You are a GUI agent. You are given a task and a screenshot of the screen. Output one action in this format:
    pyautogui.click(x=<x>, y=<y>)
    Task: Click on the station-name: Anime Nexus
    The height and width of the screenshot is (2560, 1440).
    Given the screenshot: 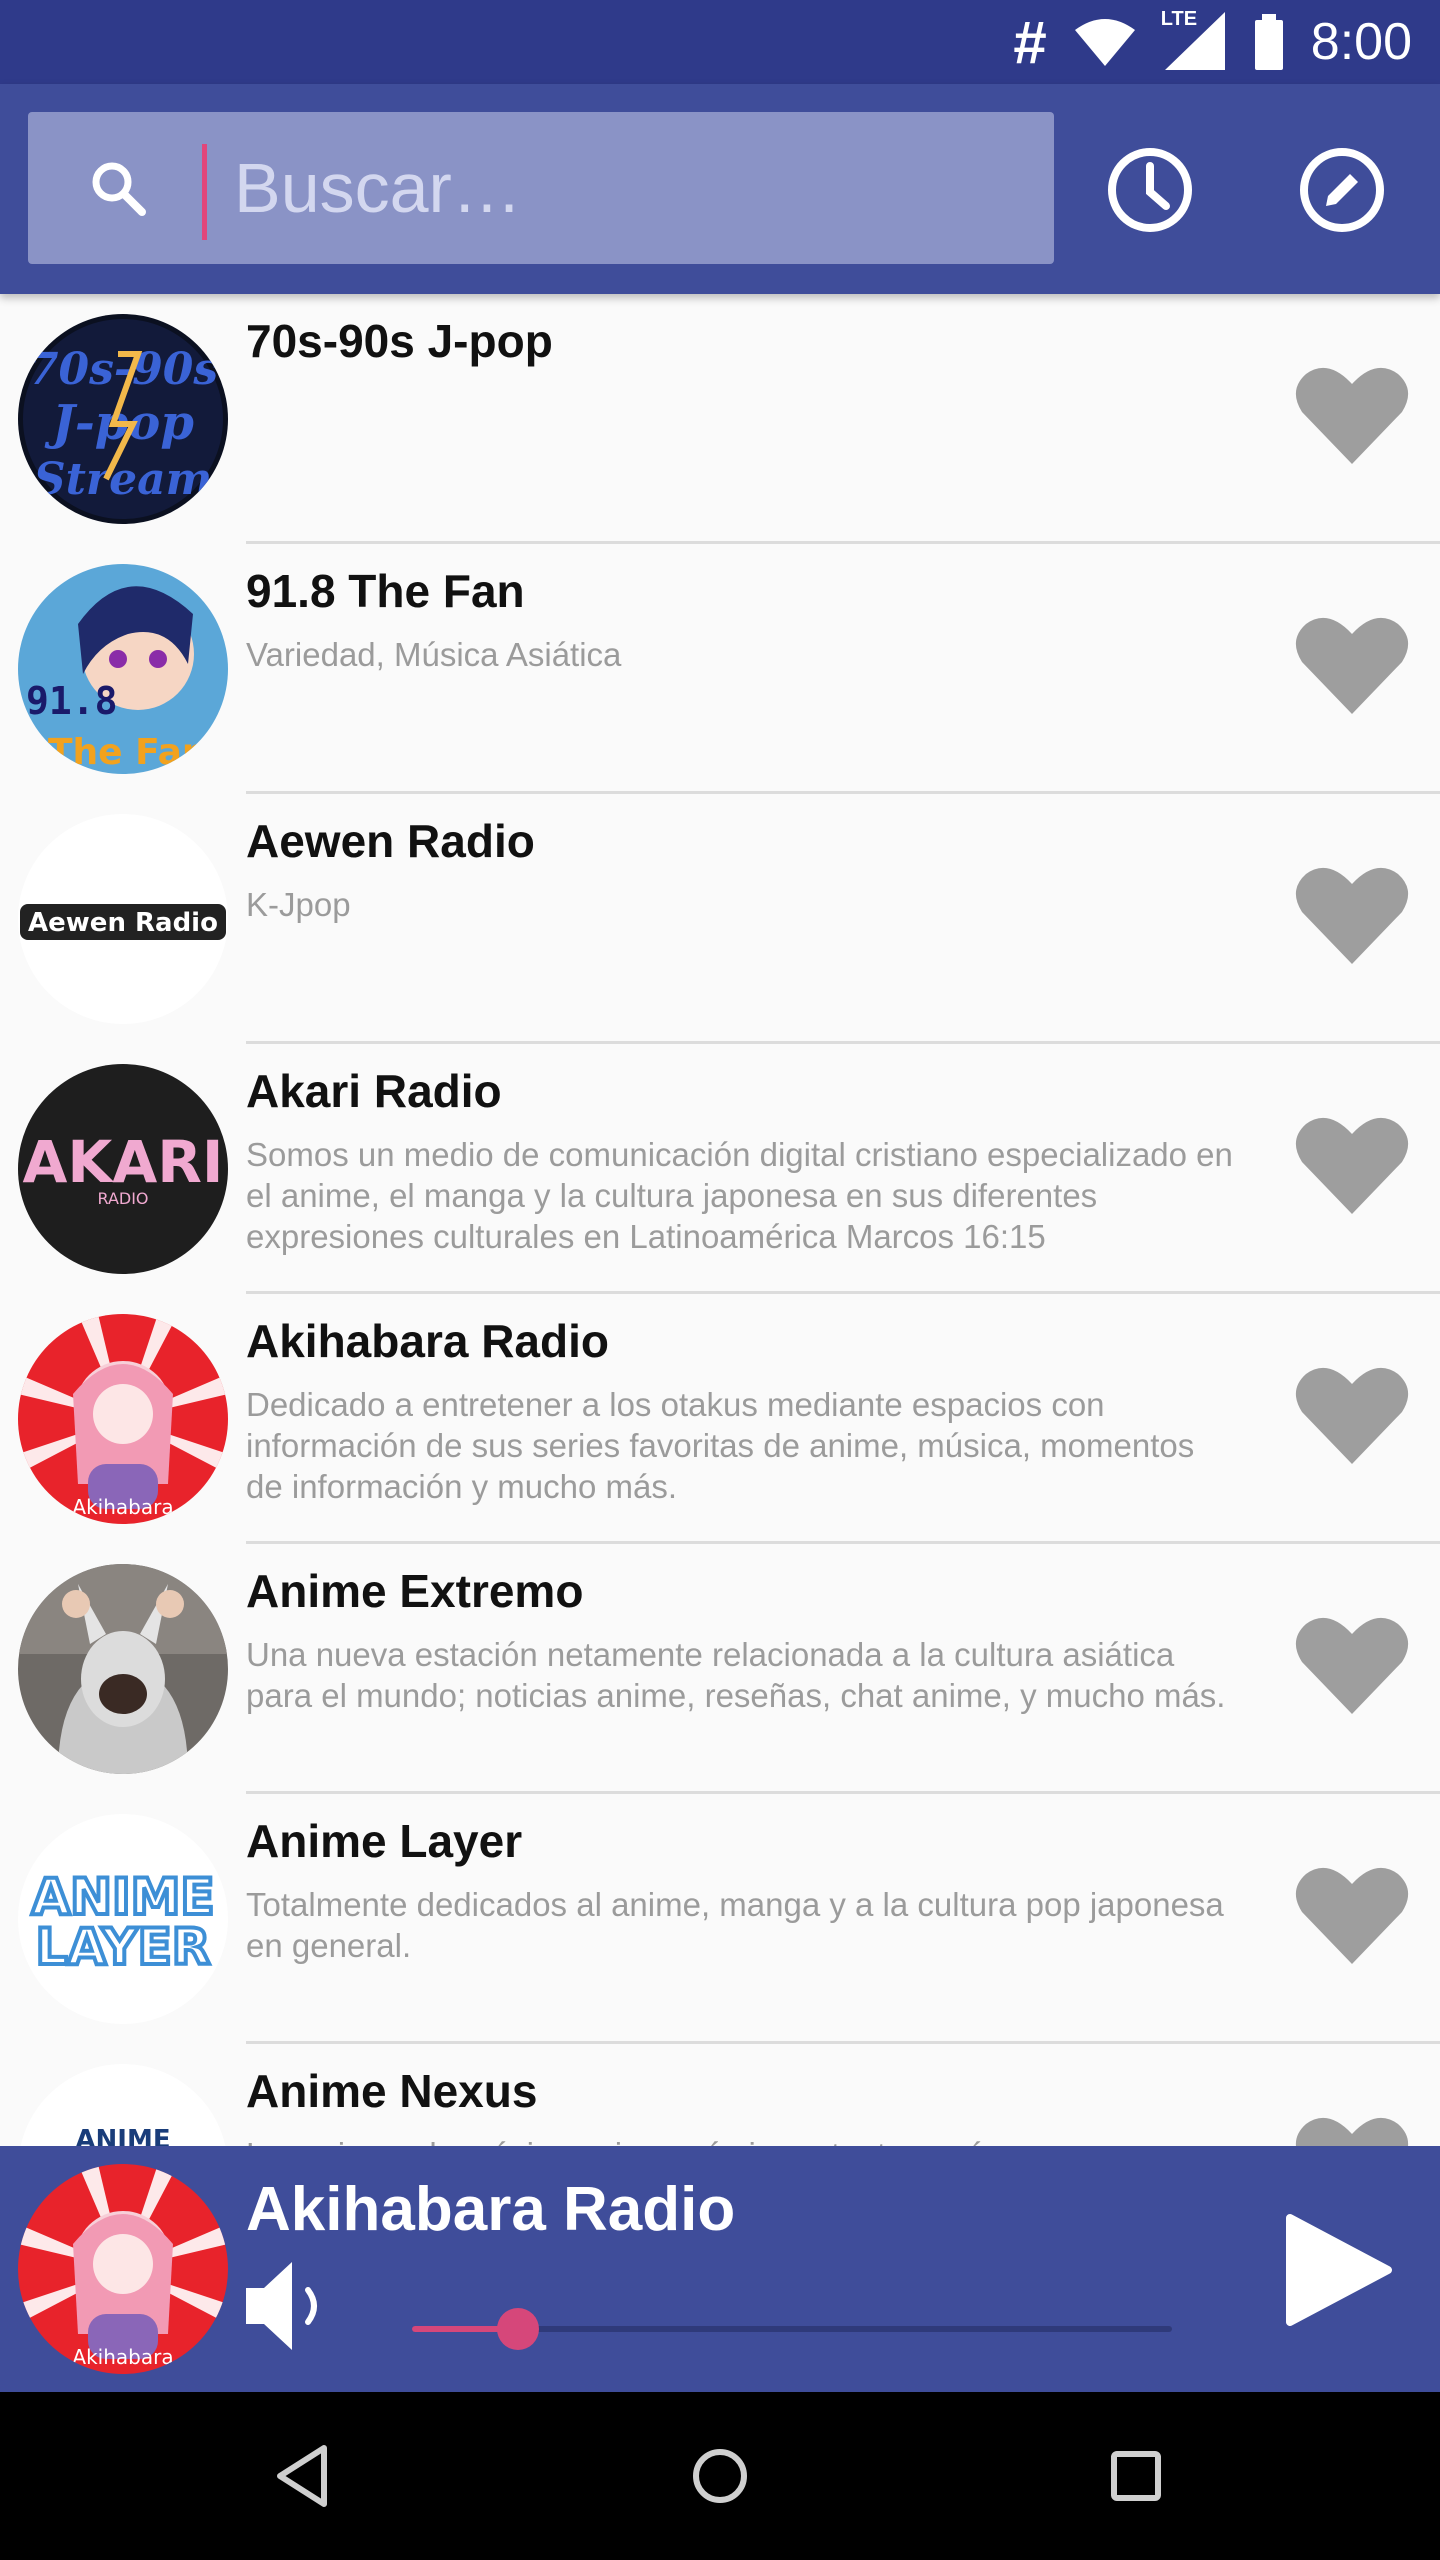 What is the action you would take?
    pyautogui.click(x=392, y=2091)
    